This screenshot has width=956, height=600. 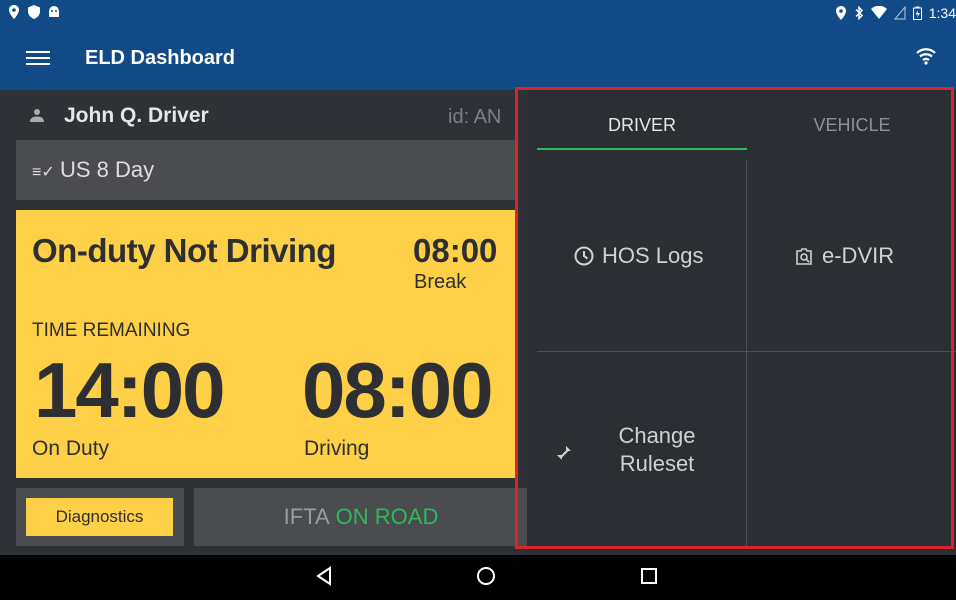 I want to click on change-ruleset-tile: Change Ruleset, so click(x=642, y=449).